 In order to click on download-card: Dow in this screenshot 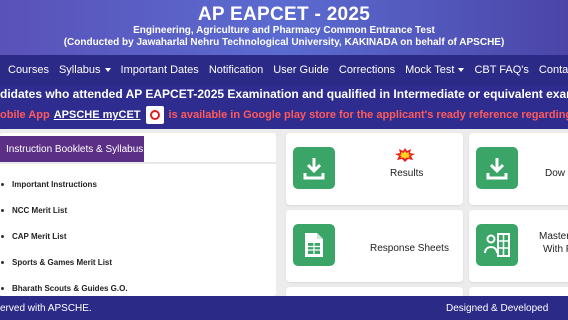, I will do `click(518, 169)`.